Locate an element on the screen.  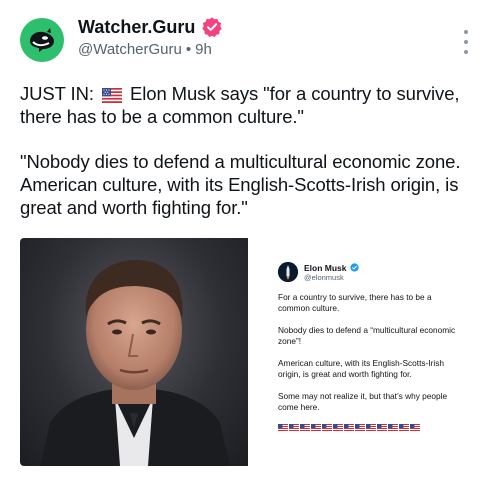
embedded-avatar is located at coordinates (288, 272).